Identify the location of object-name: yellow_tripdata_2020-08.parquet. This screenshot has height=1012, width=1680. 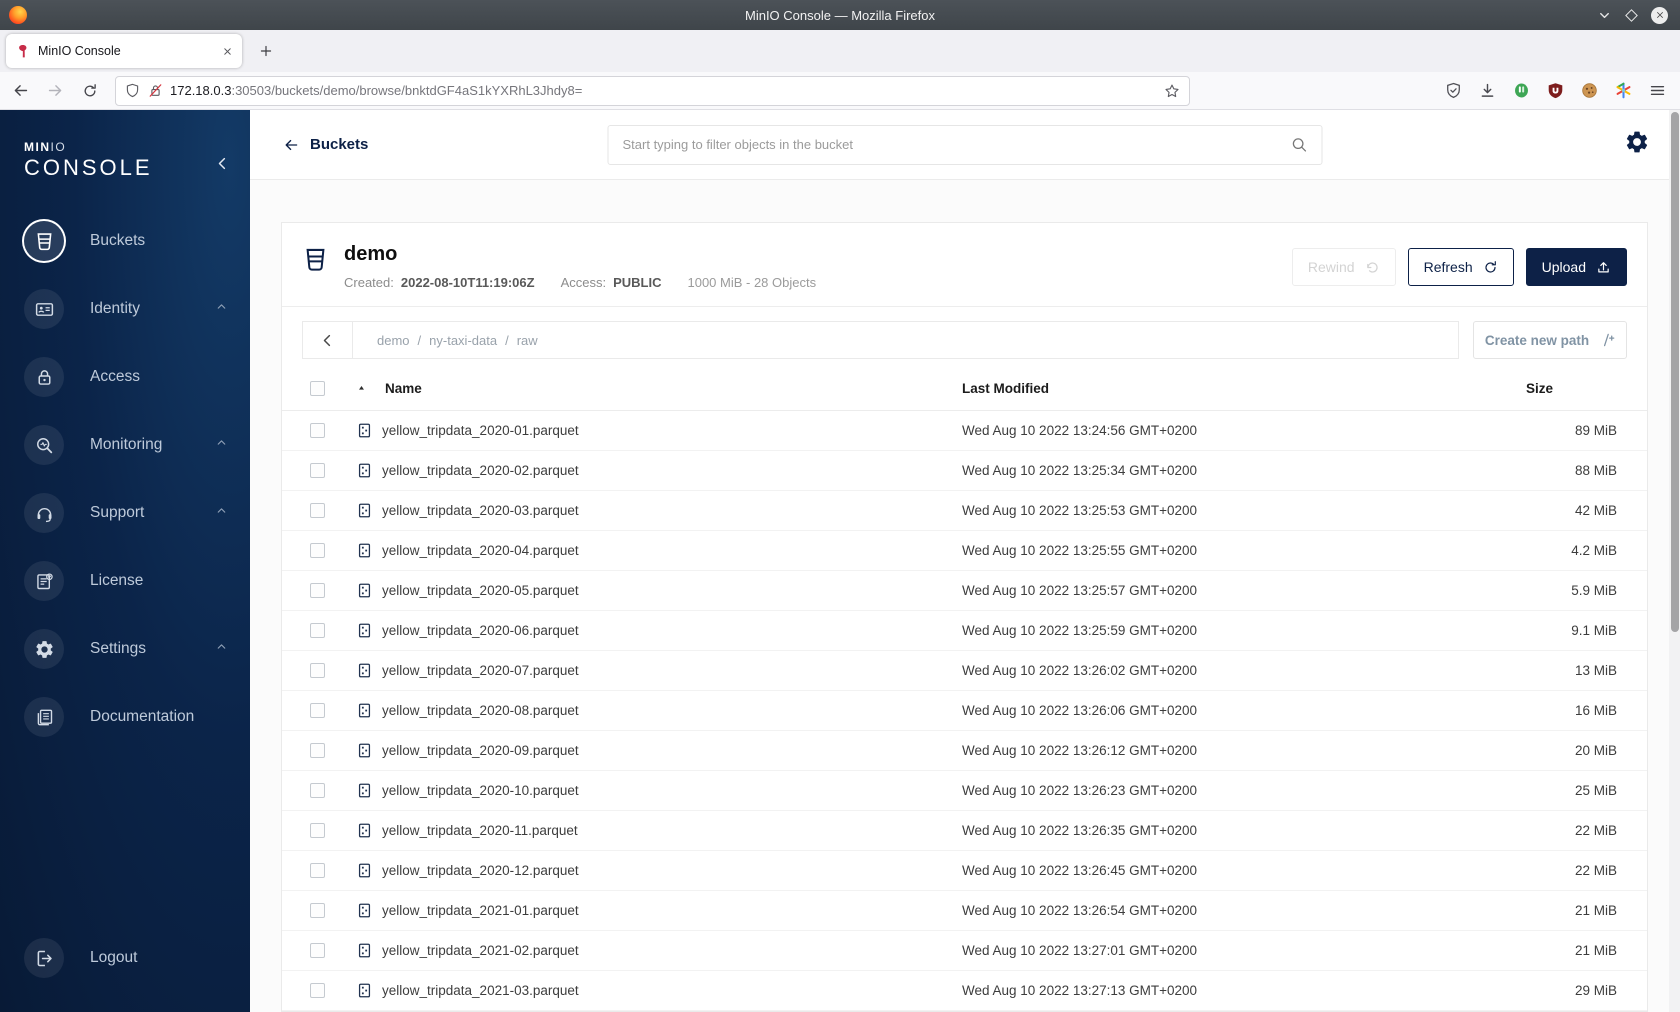
(480, 710).